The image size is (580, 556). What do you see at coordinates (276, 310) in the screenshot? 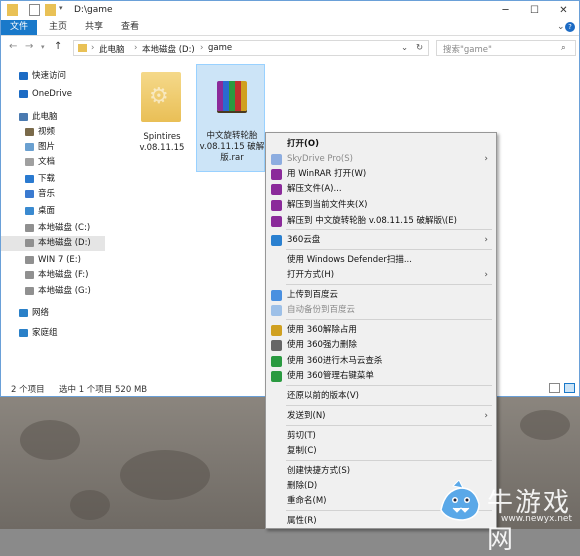
I see `baidu-cloud-icon` at bounding box center [276, 310].